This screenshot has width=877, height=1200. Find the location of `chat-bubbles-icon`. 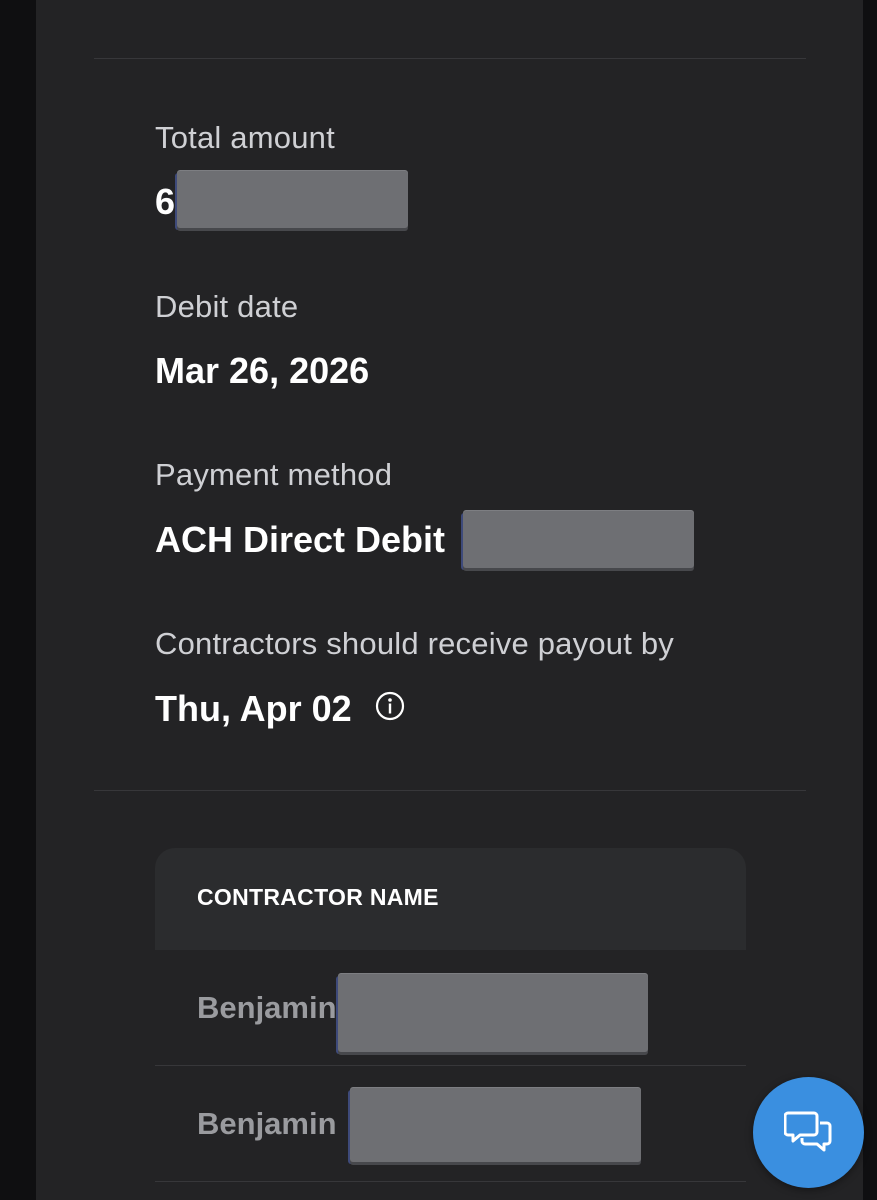

chat-bubbles-icon is located at coordinates (808, 1131).